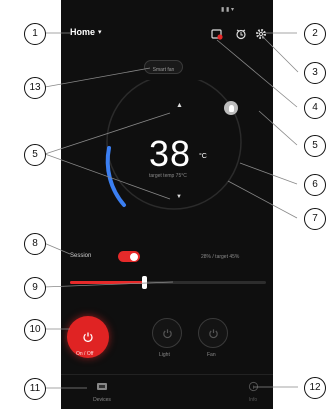 Image resolution: width=329 pixels, height=409 pixels. Describe the element at coordinates (211, 355) in the screenshot. I see `fan-label: Fan` at that location.